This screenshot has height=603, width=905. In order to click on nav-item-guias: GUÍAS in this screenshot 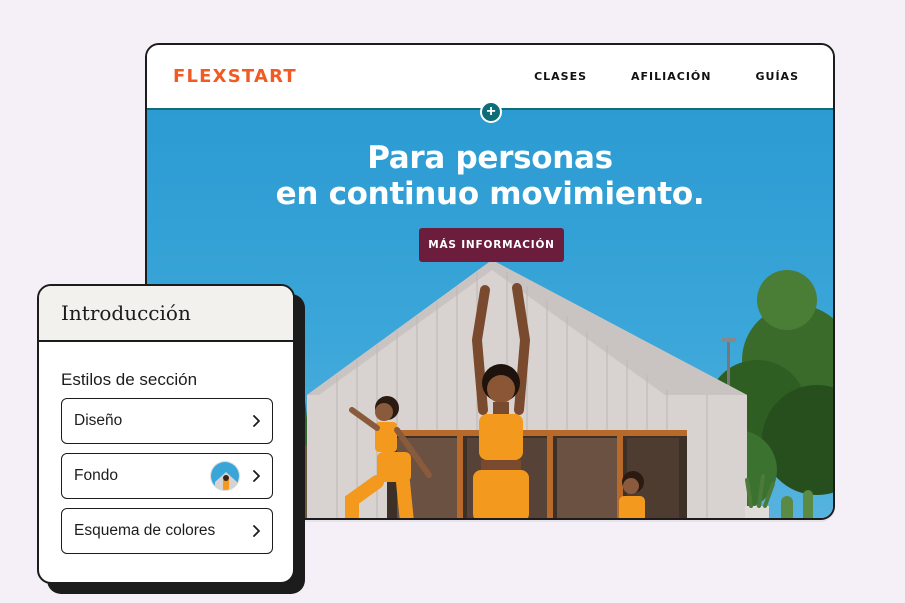, I will do `click(778, 76)`.